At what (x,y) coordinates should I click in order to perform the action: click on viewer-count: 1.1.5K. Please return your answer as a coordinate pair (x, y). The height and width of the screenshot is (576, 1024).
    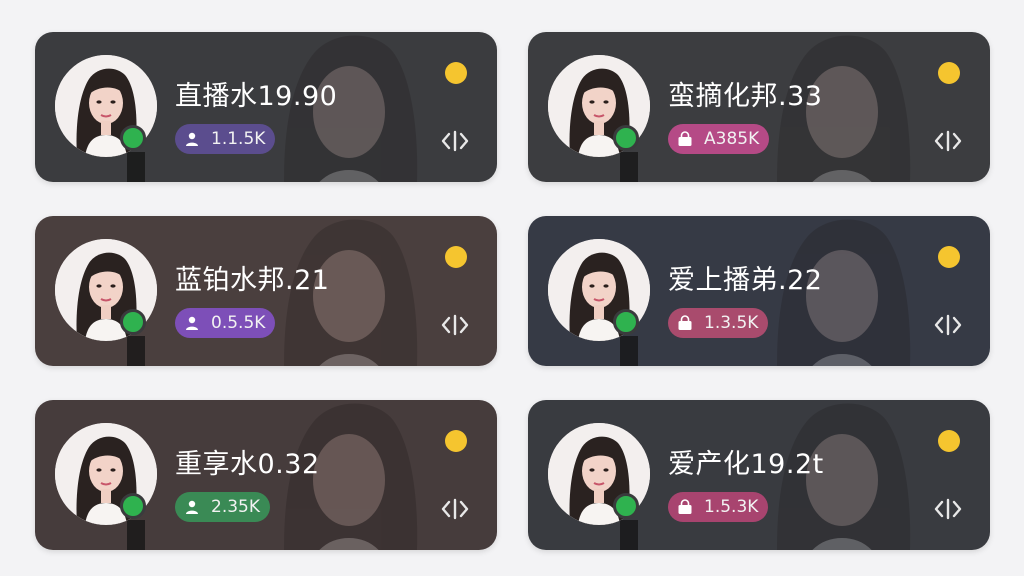
    Looking at the image, I should click on (238, 139).